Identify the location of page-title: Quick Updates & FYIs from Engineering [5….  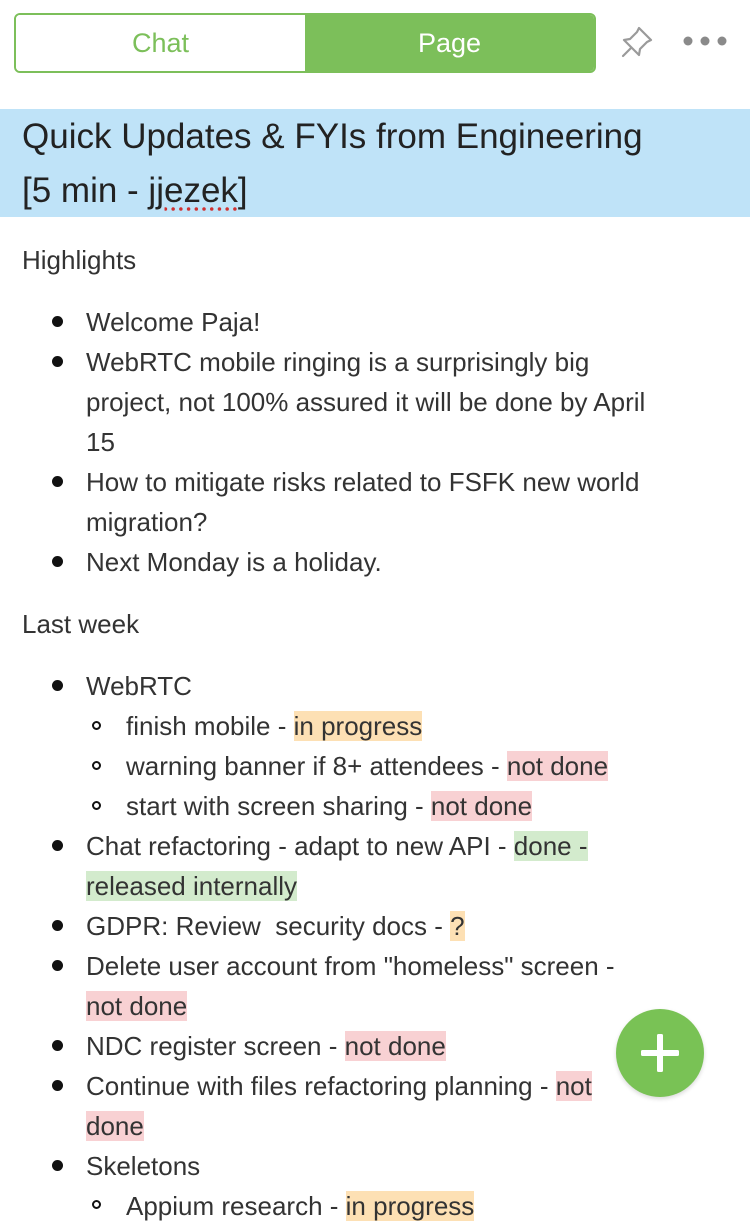
(377, 164).